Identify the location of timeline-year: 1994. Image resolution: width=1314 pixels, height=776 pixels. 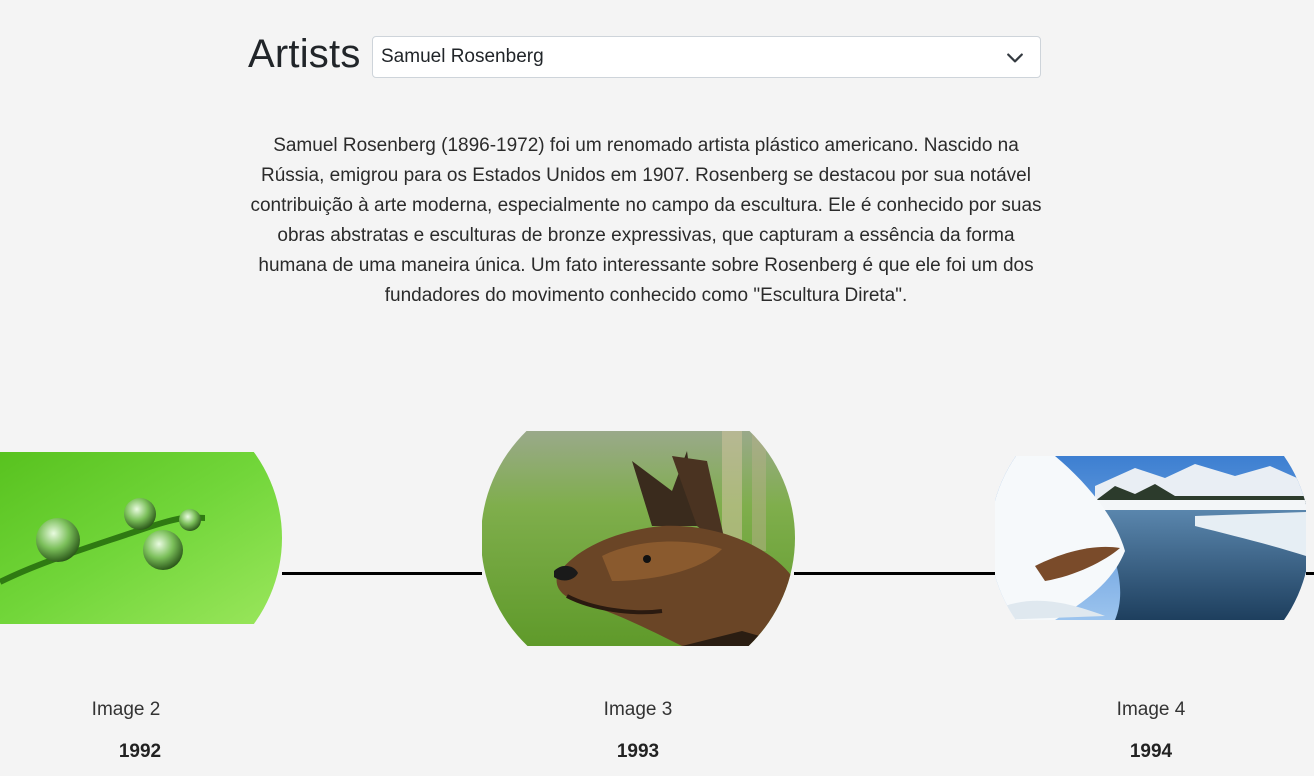
(1151, 751).